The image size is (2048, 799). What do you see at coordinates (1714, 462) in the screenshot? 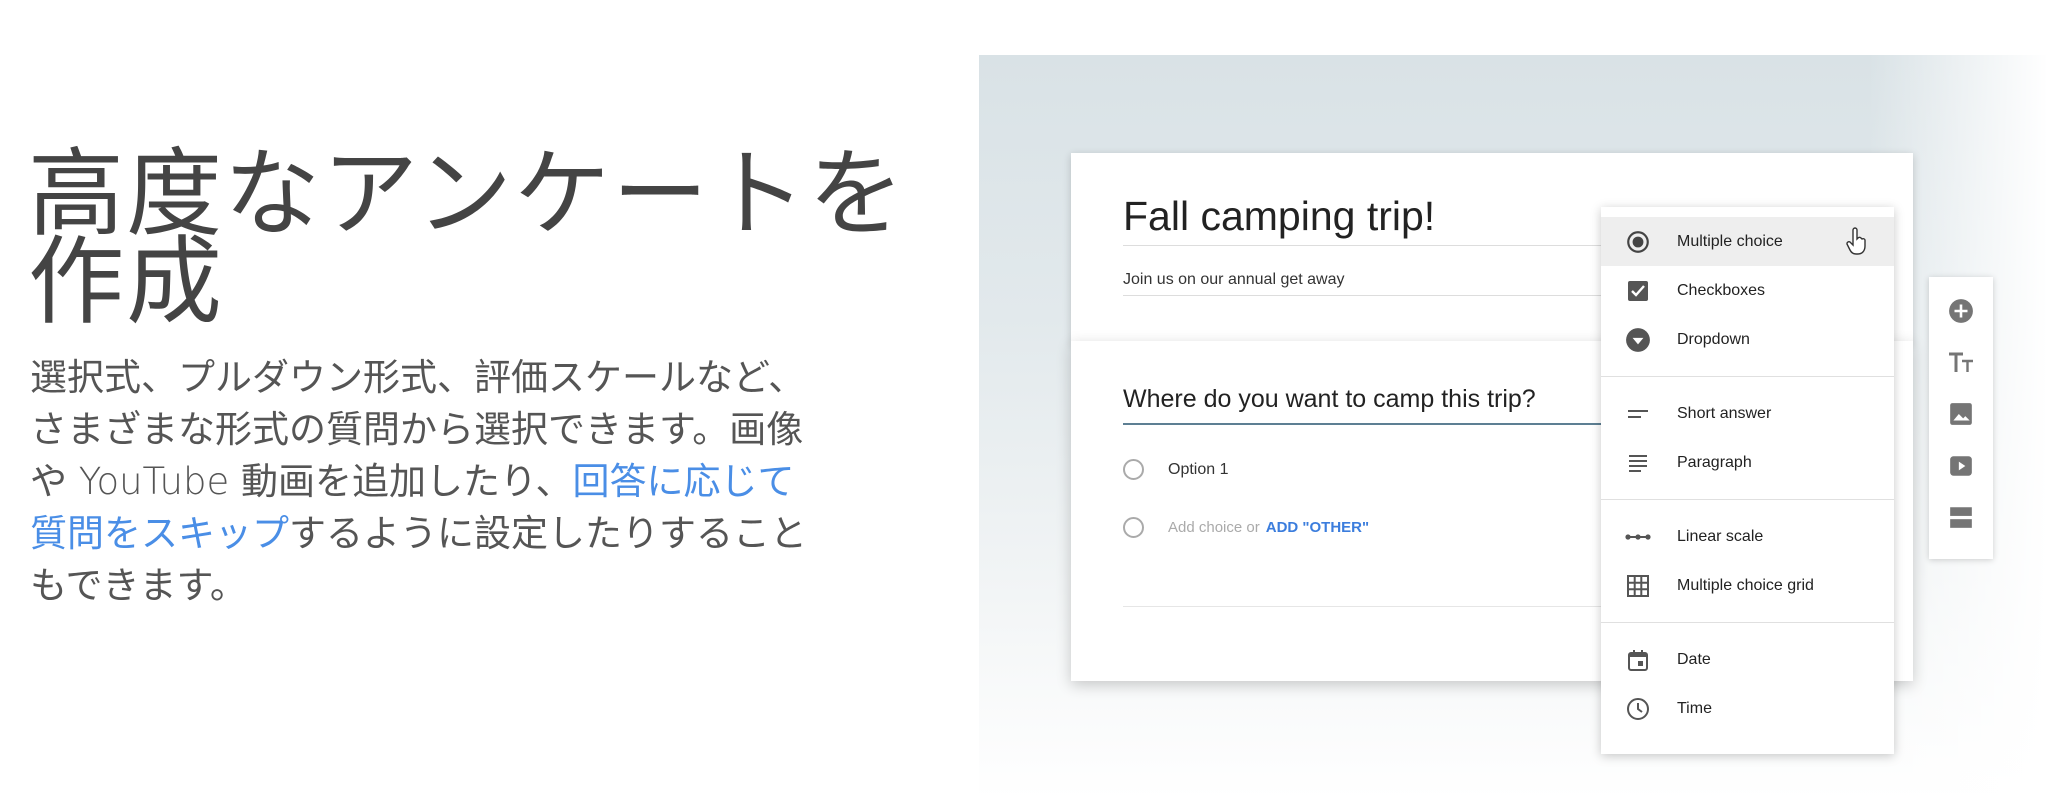
I see `menu-item-label: Paragraph` at bounding box center [1714, 462].